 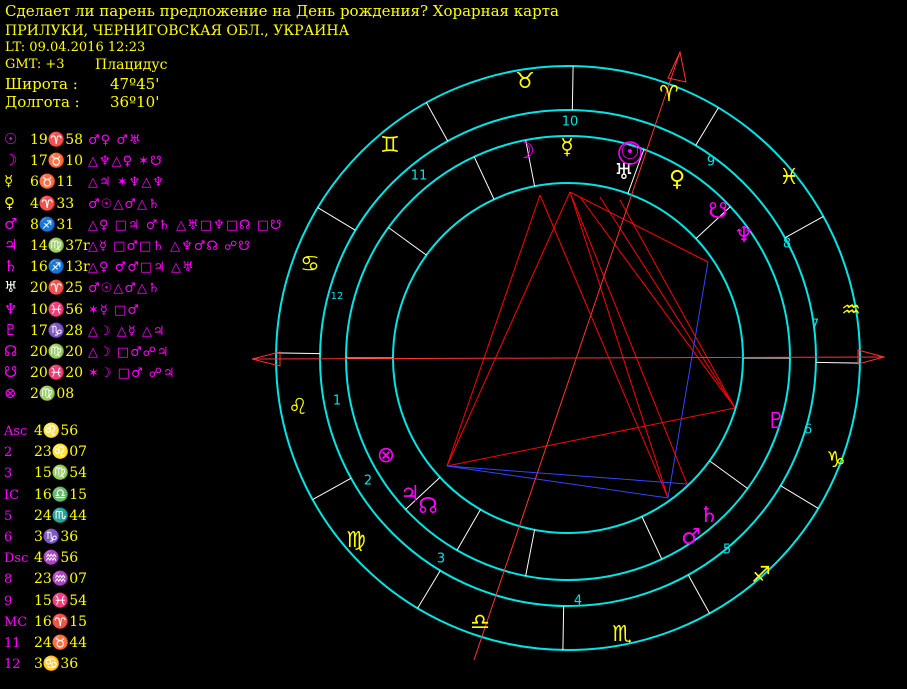 What do you see at coordinates (709, 515) in the screenshot?
I see `wheel-planet-icon: ♄` at bounding box center [709, 515].